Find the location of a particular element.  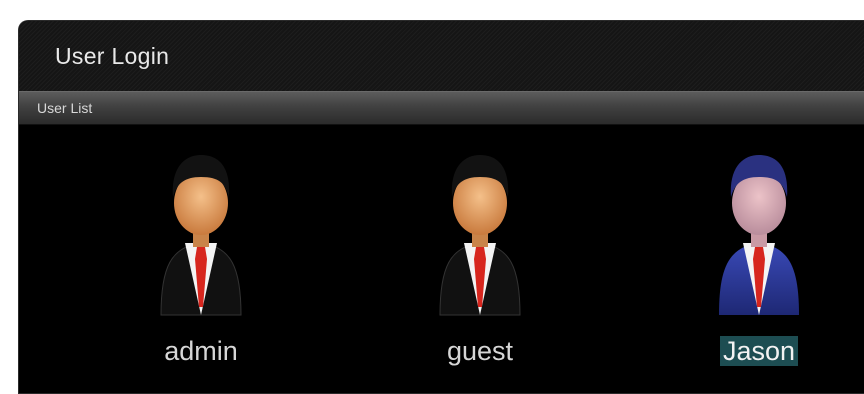

user-item-guest: guest is located at coordinates (480, 262).